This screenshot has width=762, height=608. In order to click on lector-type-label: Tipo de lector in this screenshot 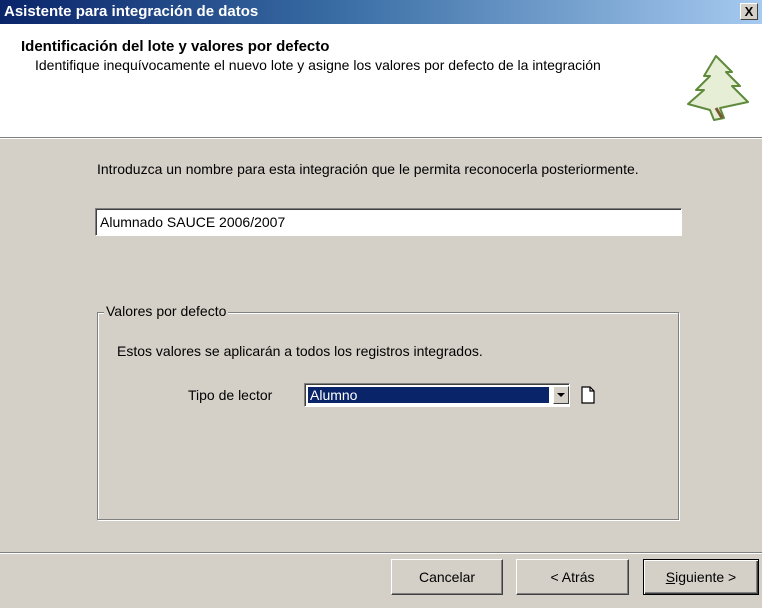, I will do `click(230, 395)`.